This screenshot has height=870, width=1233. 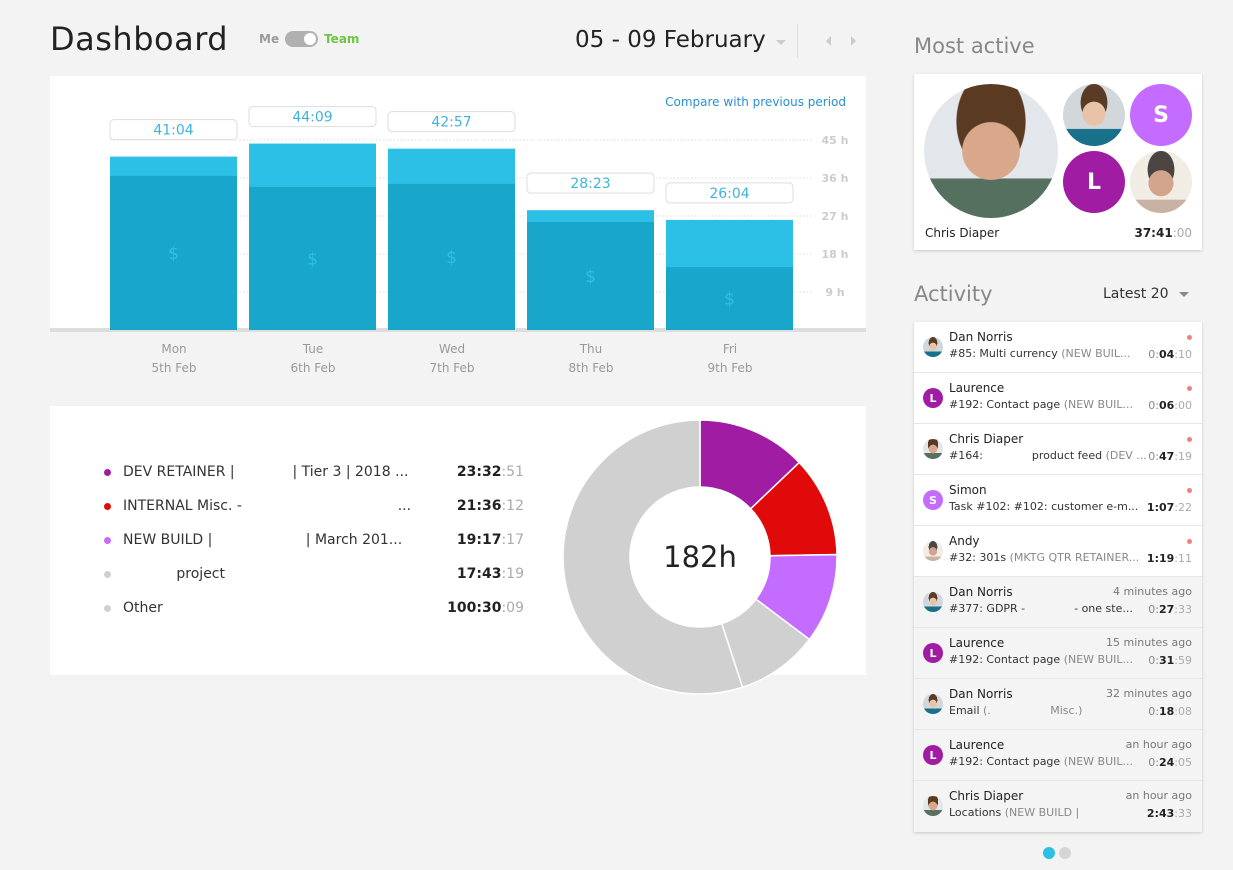 I want to click on duration-minutes: 43, so click(x=1166, y=813).